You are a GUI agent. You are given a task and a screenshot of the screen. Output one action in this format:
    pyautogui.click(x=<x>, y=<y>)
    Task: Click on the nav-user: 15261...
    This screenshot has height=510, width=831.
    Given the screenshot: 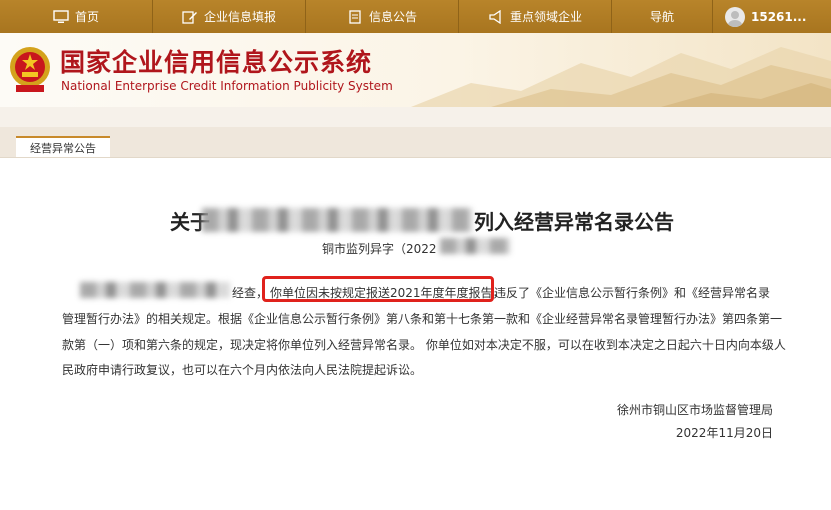 What is the action you would take?
    pyautogui.click(x=772, y=16)
    